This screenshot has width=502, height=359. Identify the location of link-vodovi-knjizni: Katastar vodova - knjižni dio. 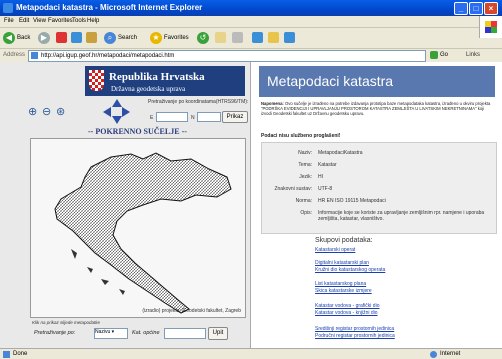
(346, 313).